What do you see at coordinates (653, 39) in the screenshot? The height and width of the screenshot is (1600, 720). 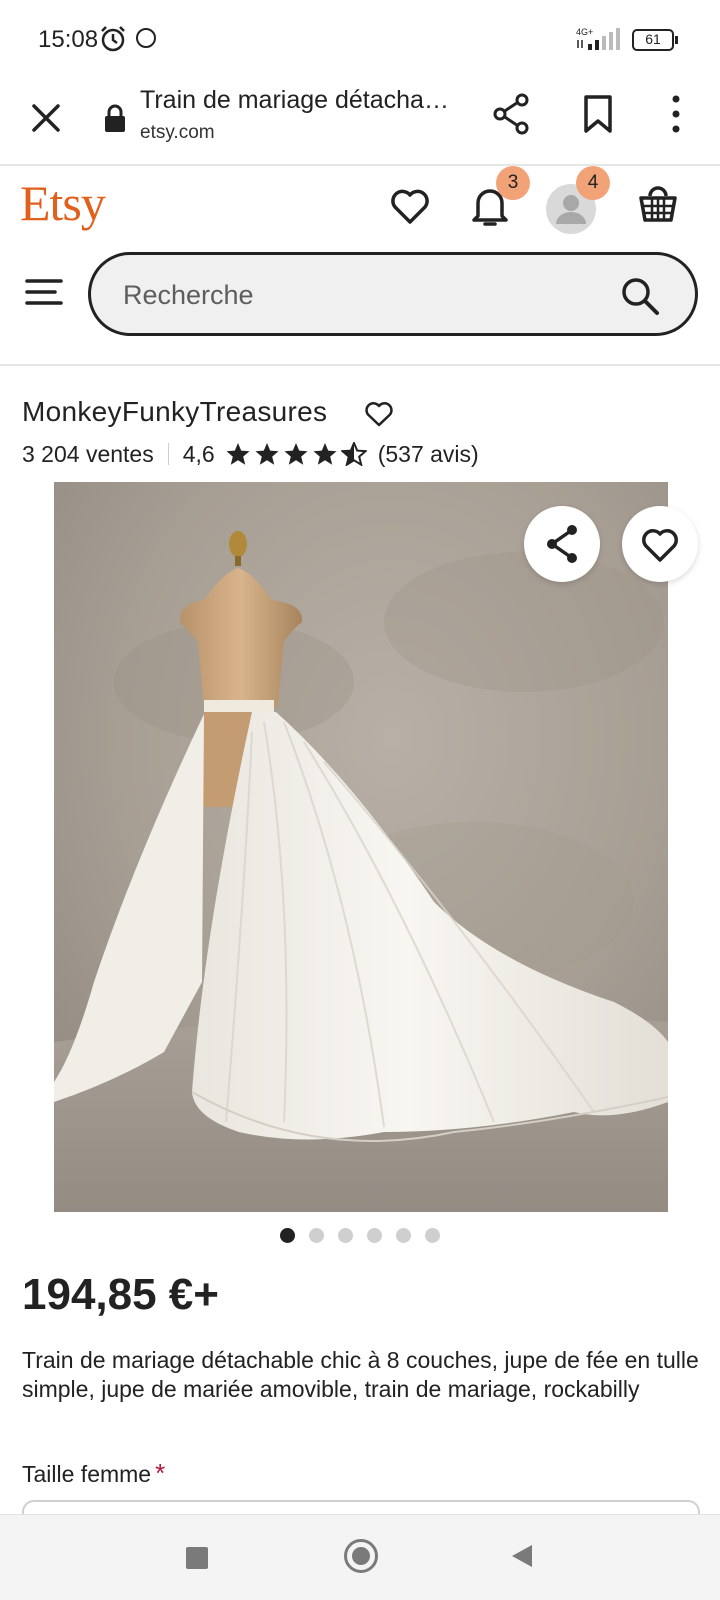 I see `battery-level: 61` at bounding box center [653, 39].